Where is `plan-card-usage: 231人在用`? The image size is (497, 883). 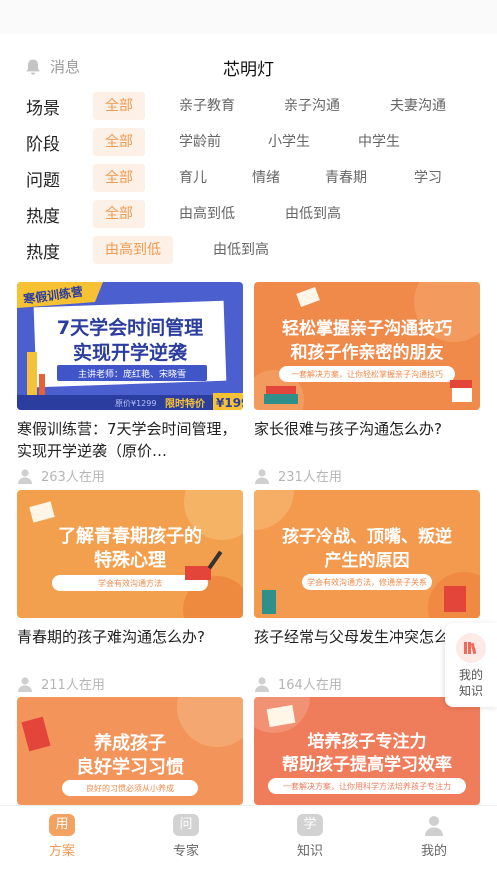 plan-card-usage: 231人在用 is located at coordinates (367, 475).